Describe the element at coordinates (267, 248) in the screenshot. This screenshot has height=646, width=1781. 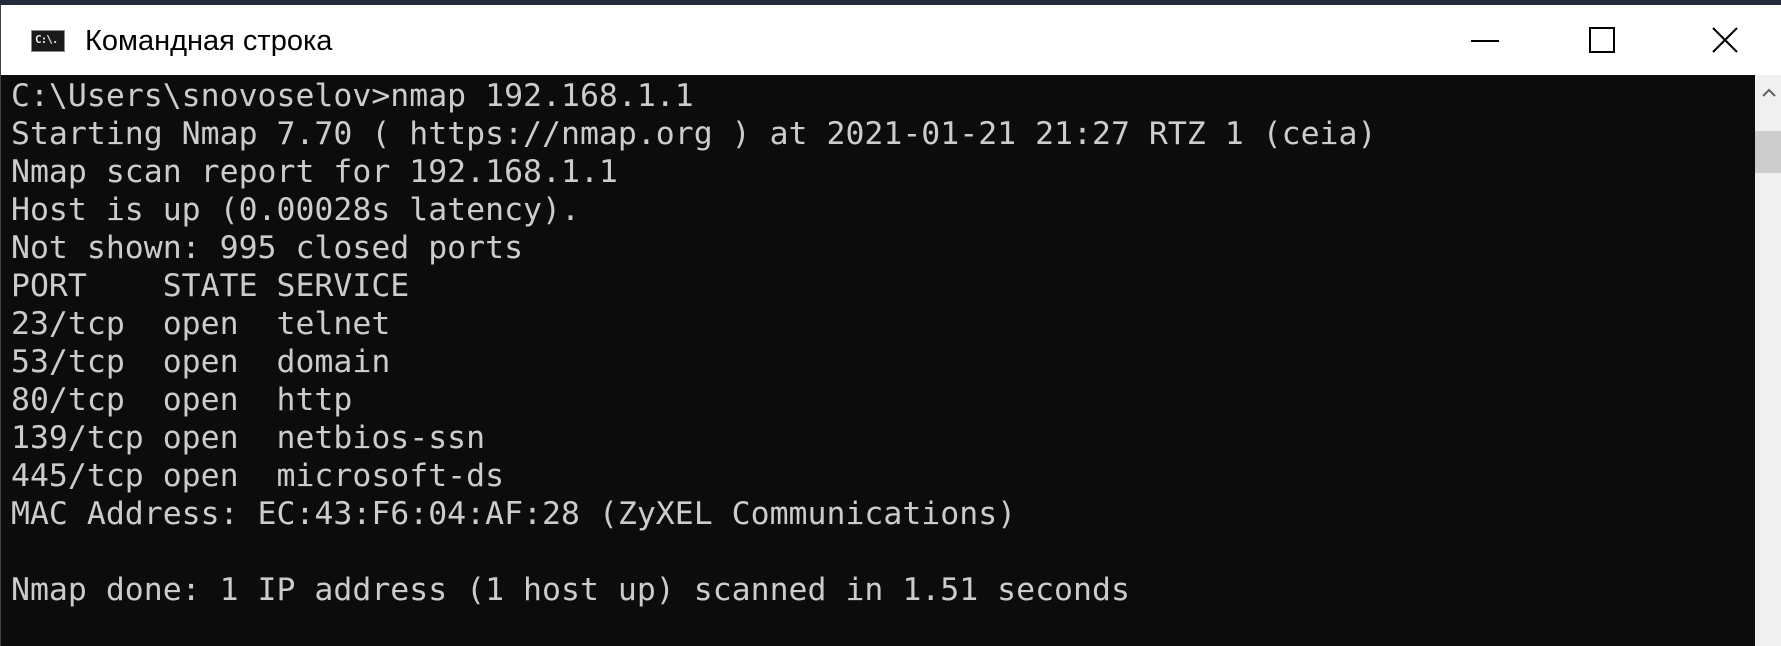
I see `console-line: Not shown: 995 closed ports` at that location.